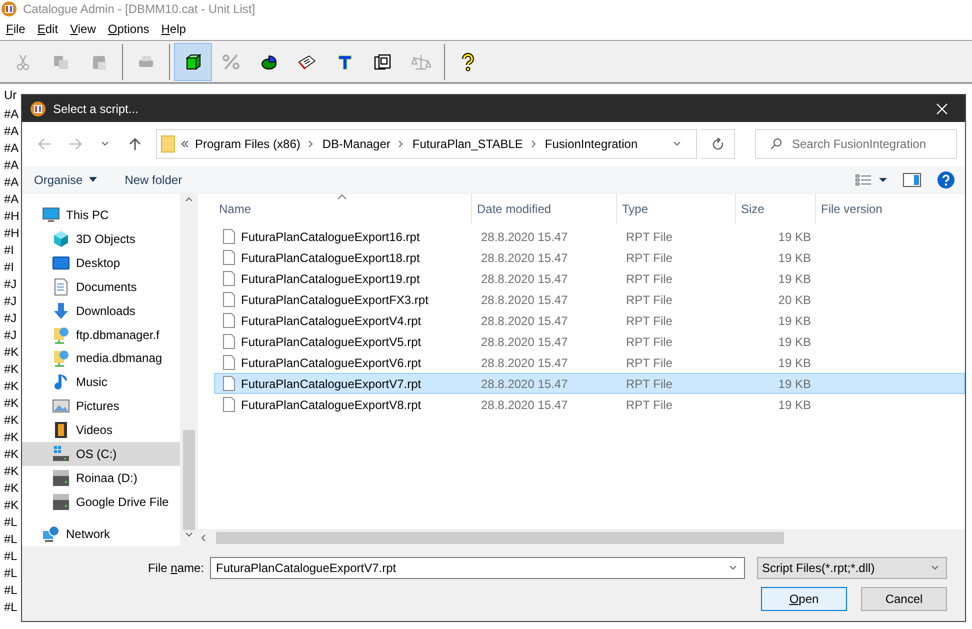 This screenshot has height=629, width=972. Describe the element at coordinates (188, 370) in the screenshot. I see `scrollbar` at that location.